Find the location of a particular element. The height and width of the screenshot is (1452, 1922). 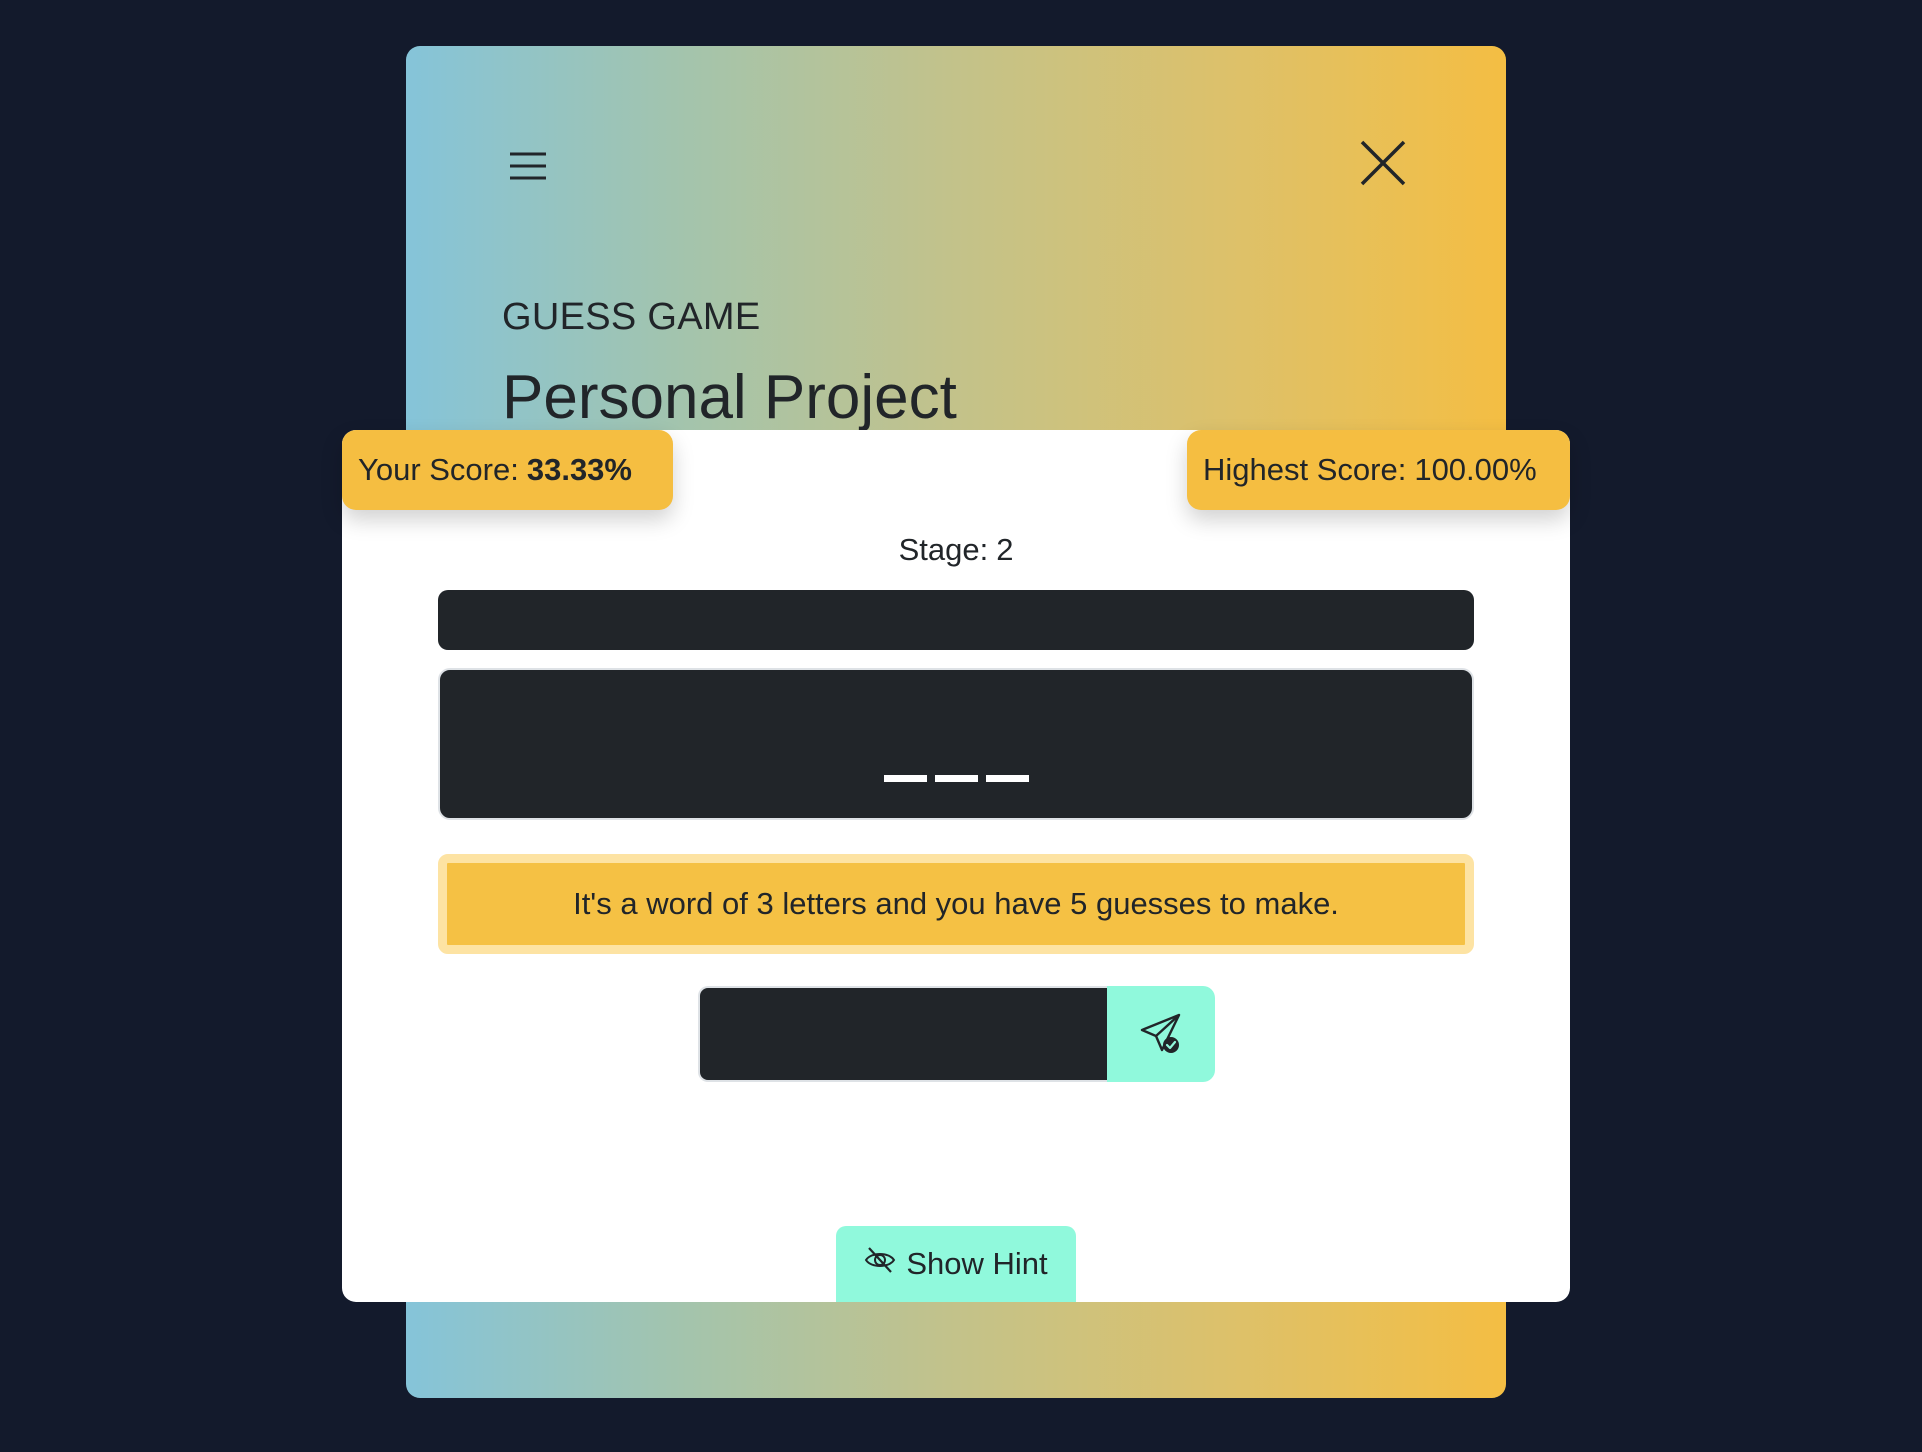

guess-input is located at coordinates (902, 1034).